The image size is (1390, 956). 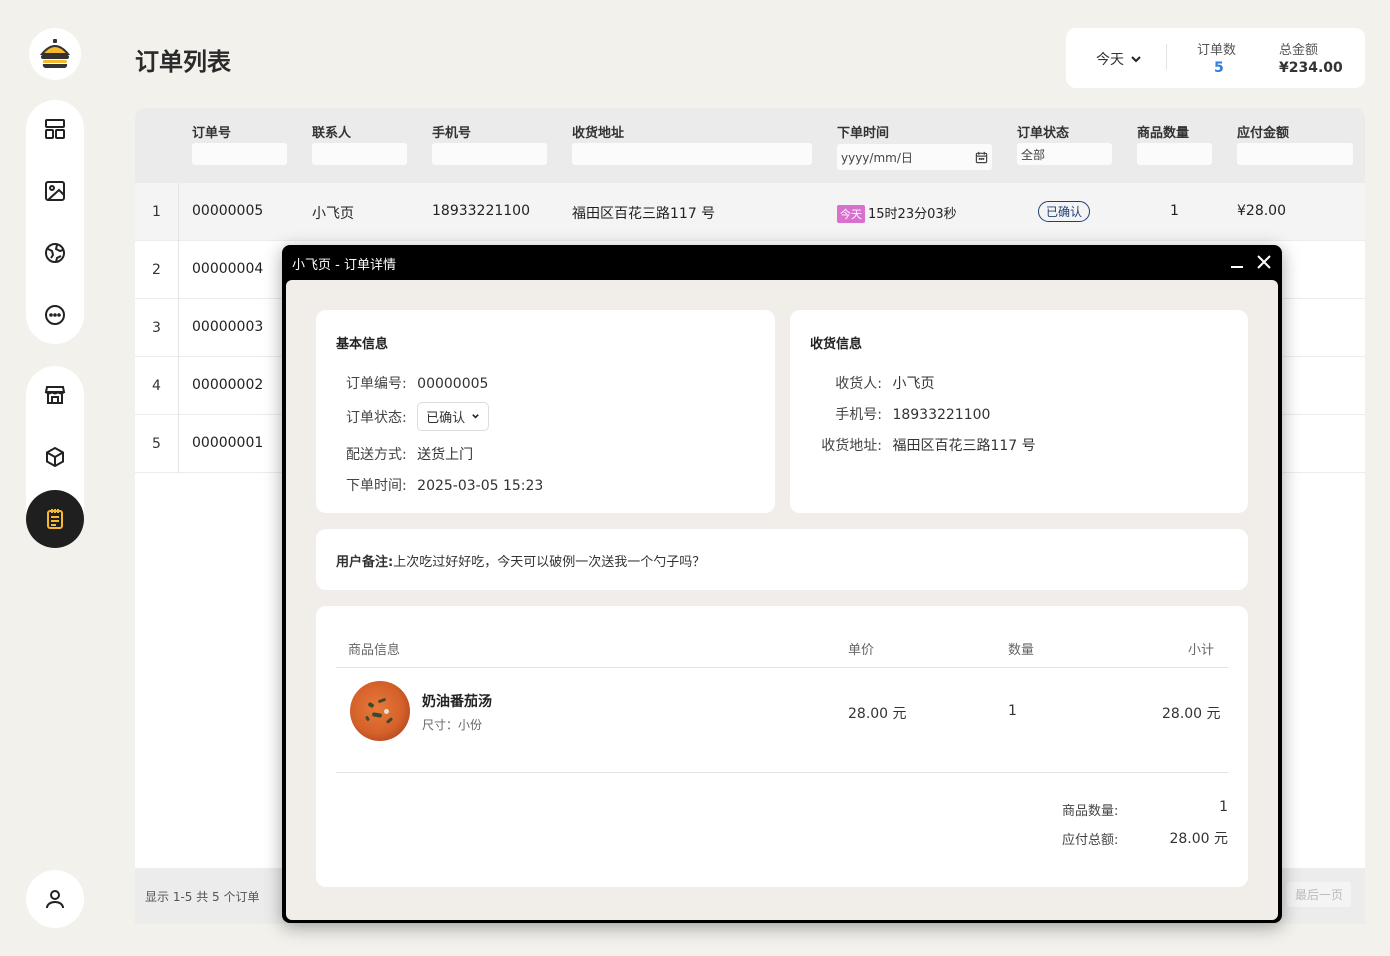 I want to click on filter-date-placeholder: yyyy/mm/日, so click(x=877, y=157).